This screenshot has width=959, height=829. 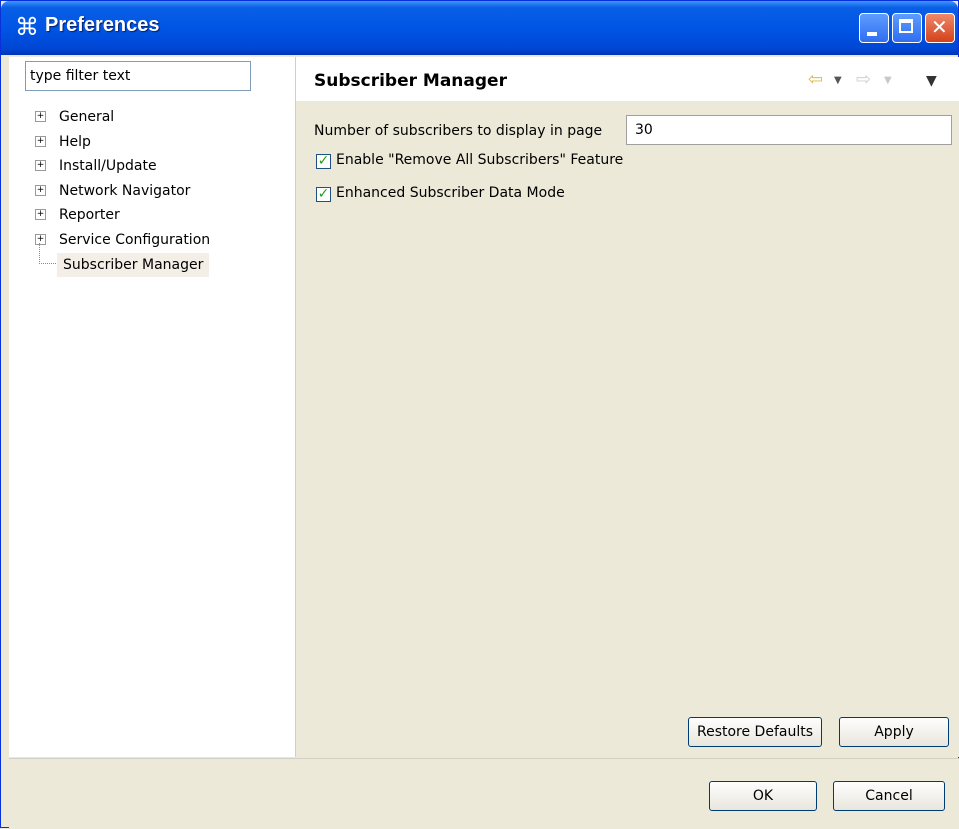 What do you see at coordinates (889, 796) in the screenshot?
I see `cancel-button: Cancel` at bounding box center [889, 796].